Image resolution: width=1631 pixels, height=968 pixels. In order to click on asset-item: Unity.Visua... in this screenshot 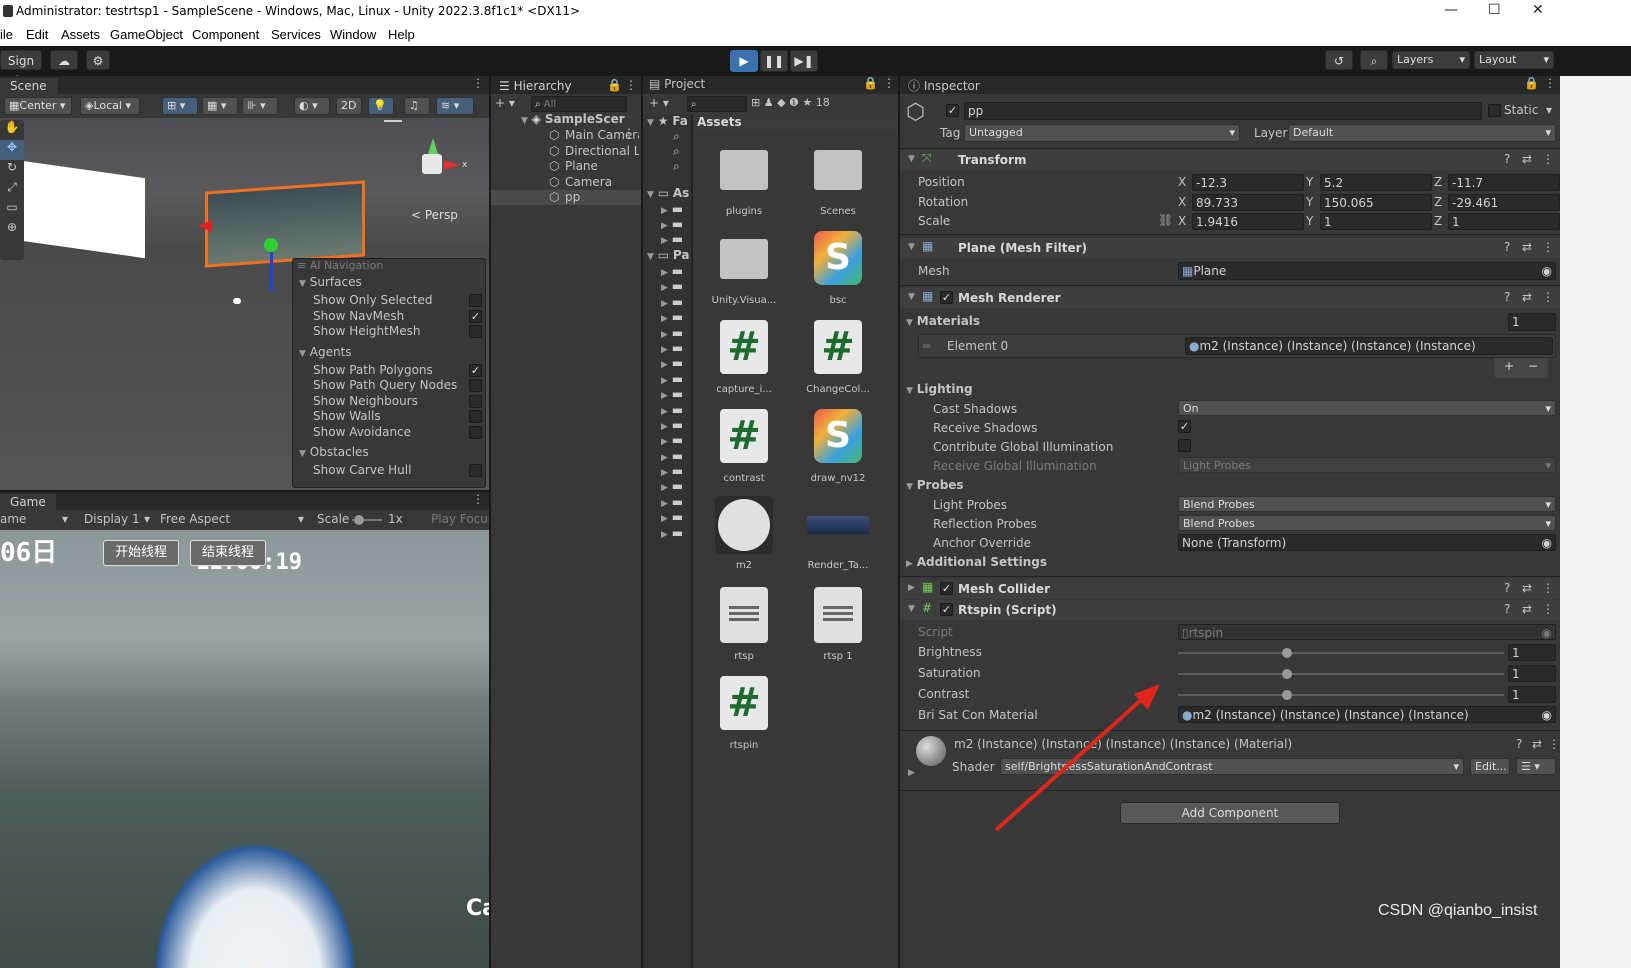, I will do `click(744, 268)`.